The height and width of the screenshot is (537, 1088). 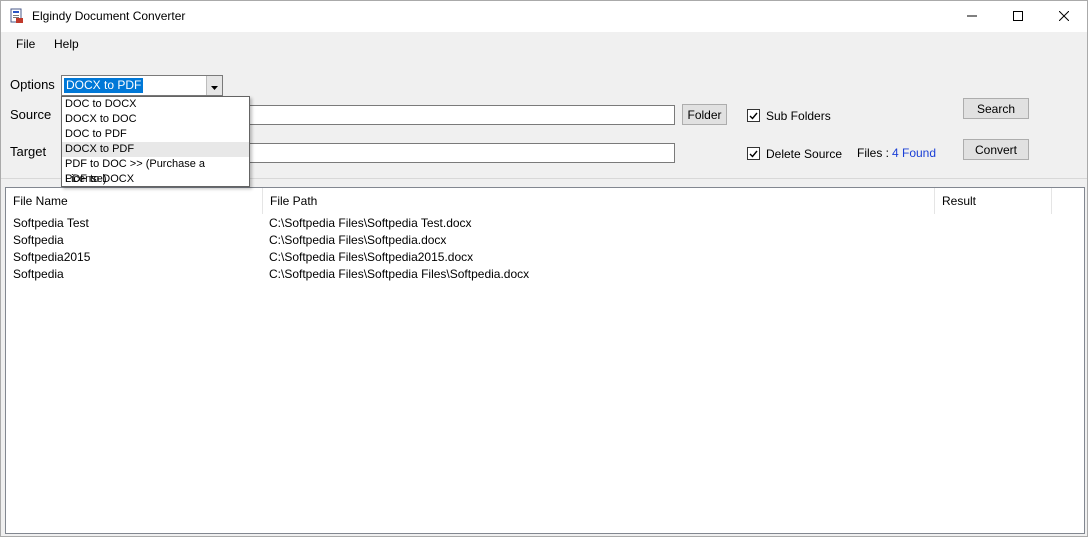 I want to click on column-header-file-path: File Path, so click(x=599, y=201).